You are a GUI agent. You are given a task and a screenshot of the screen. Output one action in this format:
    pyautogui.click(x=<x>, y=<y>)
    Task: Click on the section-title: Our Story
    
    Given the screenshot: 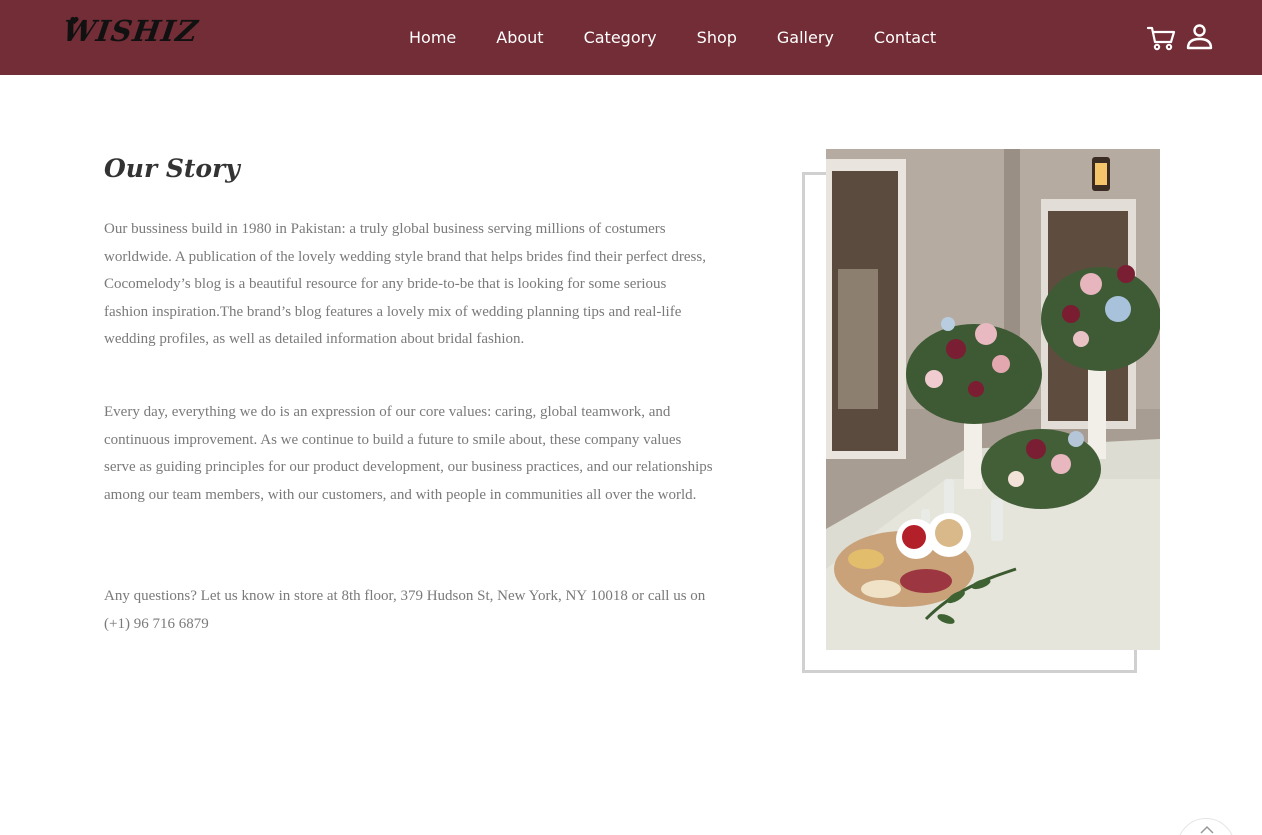 What is the action you would take?
    pyautogui.click(x=172, y=168)
    